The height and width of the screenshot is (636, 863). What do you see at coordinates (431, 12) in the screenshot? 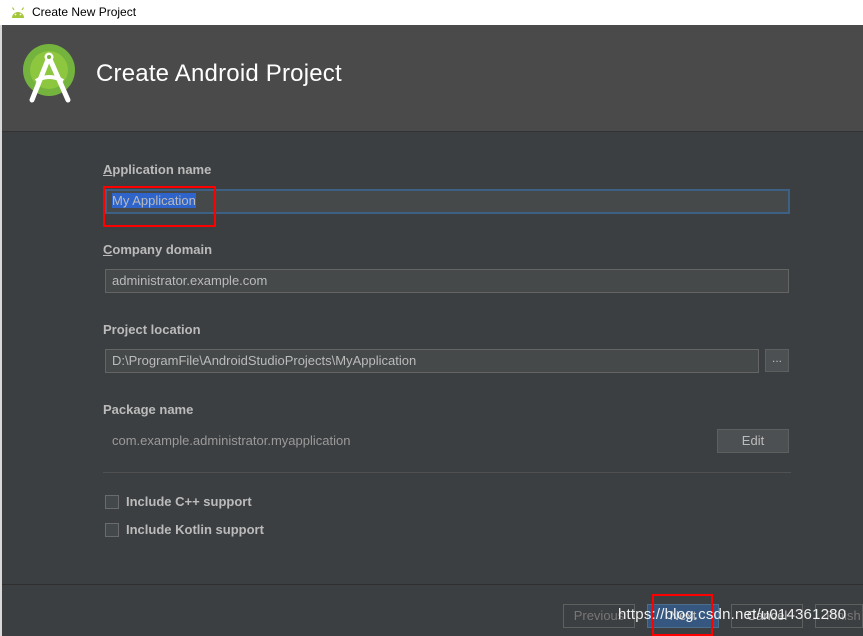
I see `window-titlebar: Create New Project` at bounding box center [431, 12].